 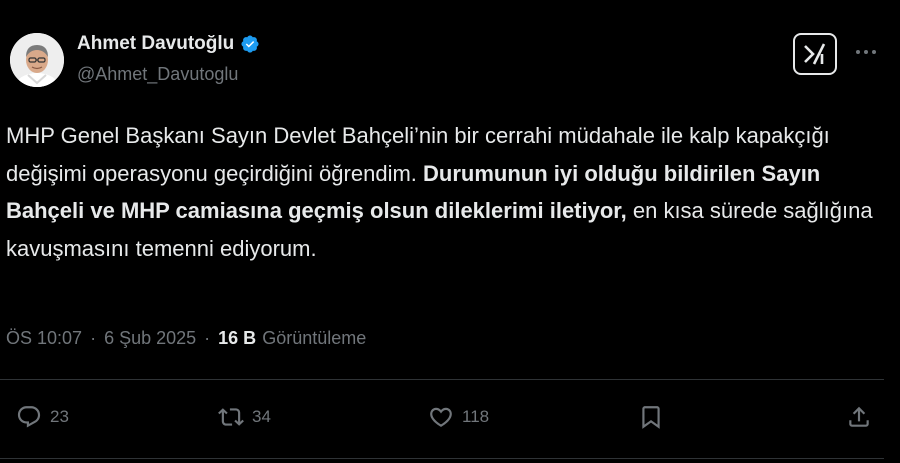 I want to click on avatar-image, so click(x=37, y=60).